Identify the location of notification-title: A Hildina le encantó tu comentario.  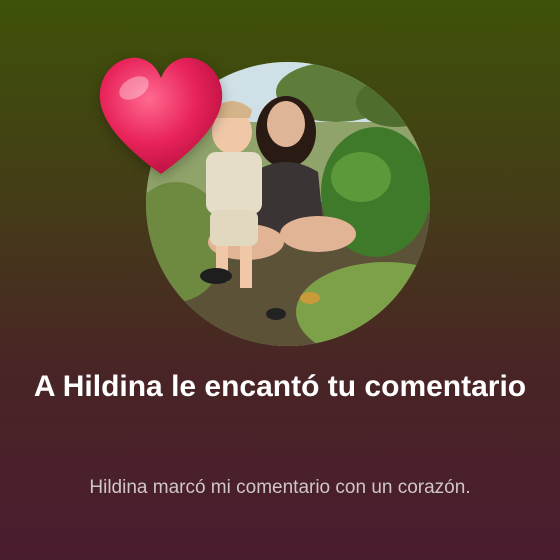
(280, 386).